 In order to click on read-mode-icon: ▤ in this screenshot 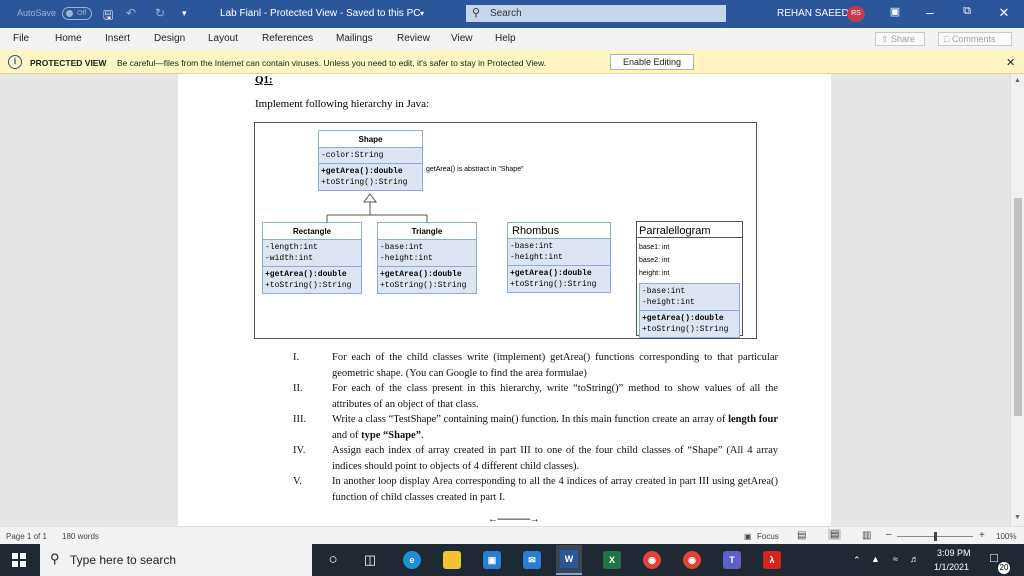, I will do `click(801, 535)`.